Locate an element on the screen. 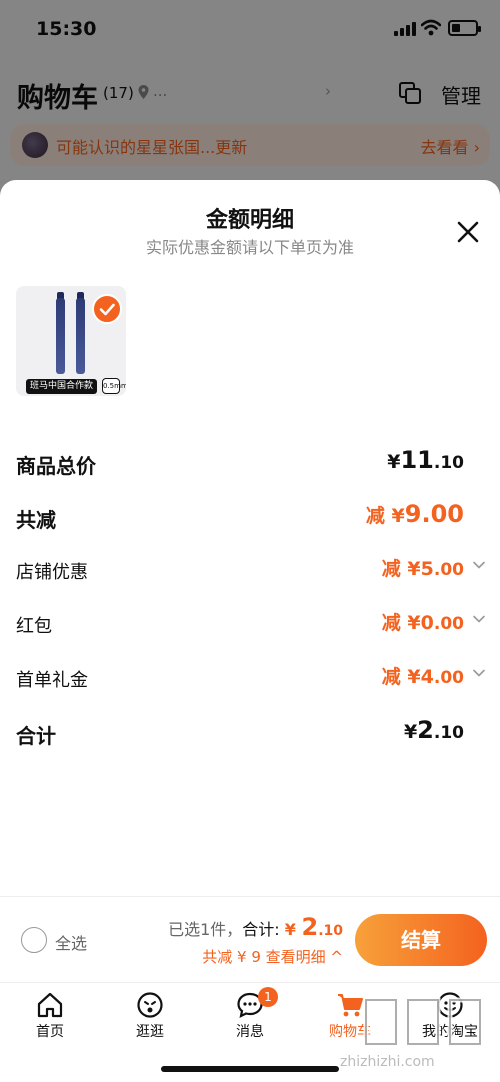 The height and width of the screenshot is (1082, 500). selected-count: 已选1件， is located at coordinates (205, 929).